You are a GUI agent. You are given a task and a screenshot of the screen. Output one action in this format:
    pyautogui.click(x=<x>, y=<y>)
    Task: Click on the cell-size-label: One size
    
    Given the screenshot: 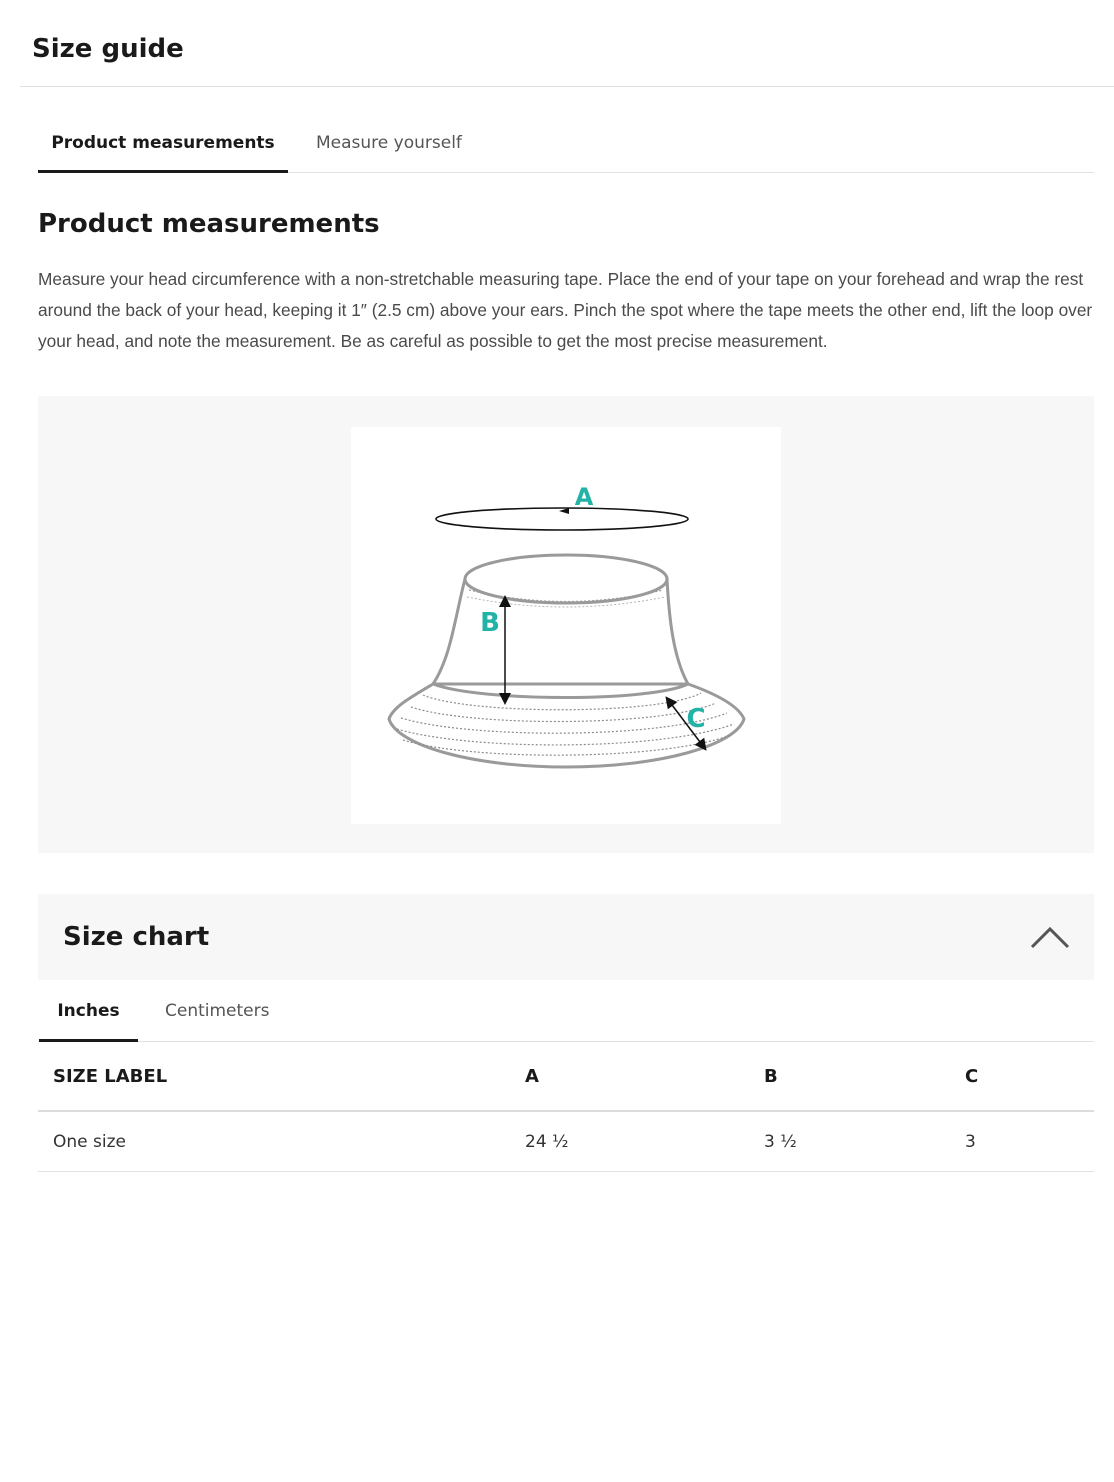 What is the action you would take?
    pyautogui.click(x=281, y=1141)
    